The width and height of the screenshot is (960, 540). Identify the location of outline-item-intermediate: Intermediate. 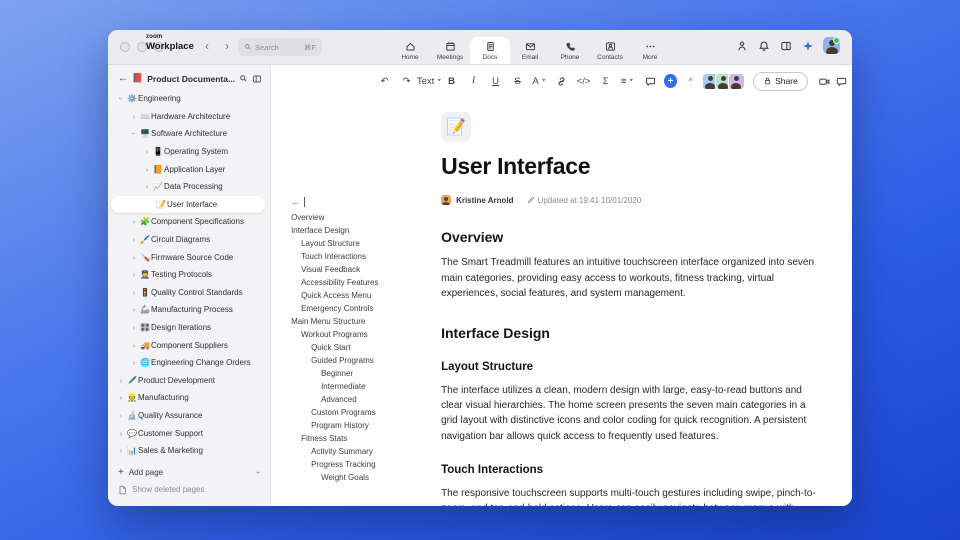
(365, 386).